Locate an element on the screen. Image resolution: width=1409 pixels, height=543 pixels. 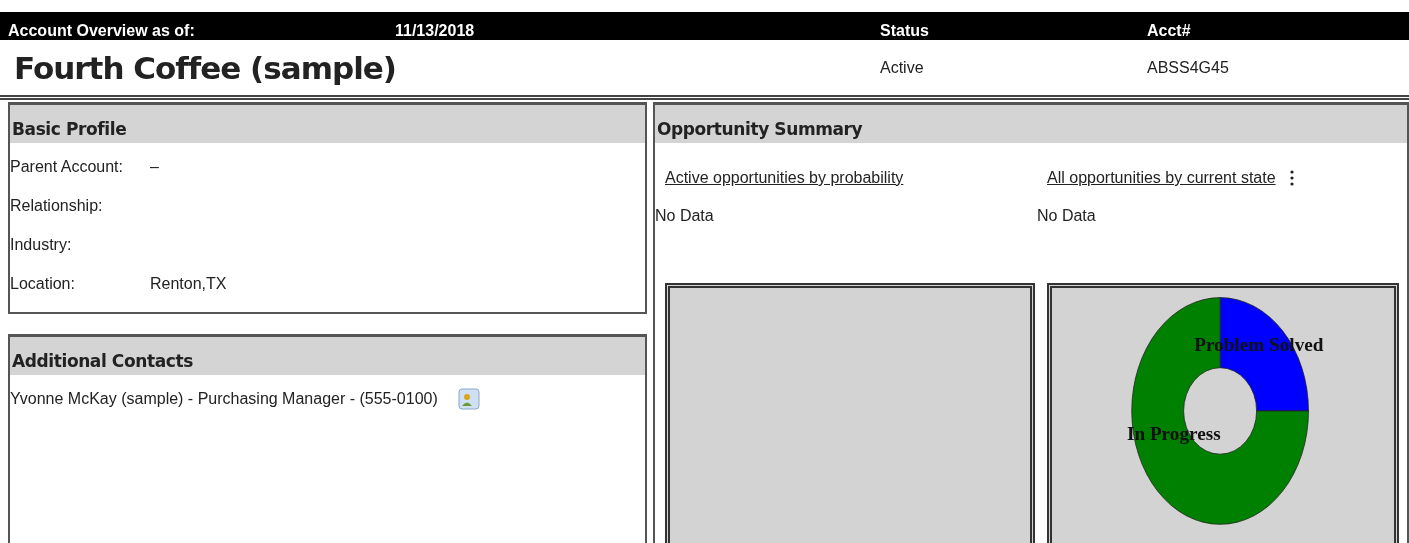
account-number: ABSS4G45 is located at coordinates (1188, 67).